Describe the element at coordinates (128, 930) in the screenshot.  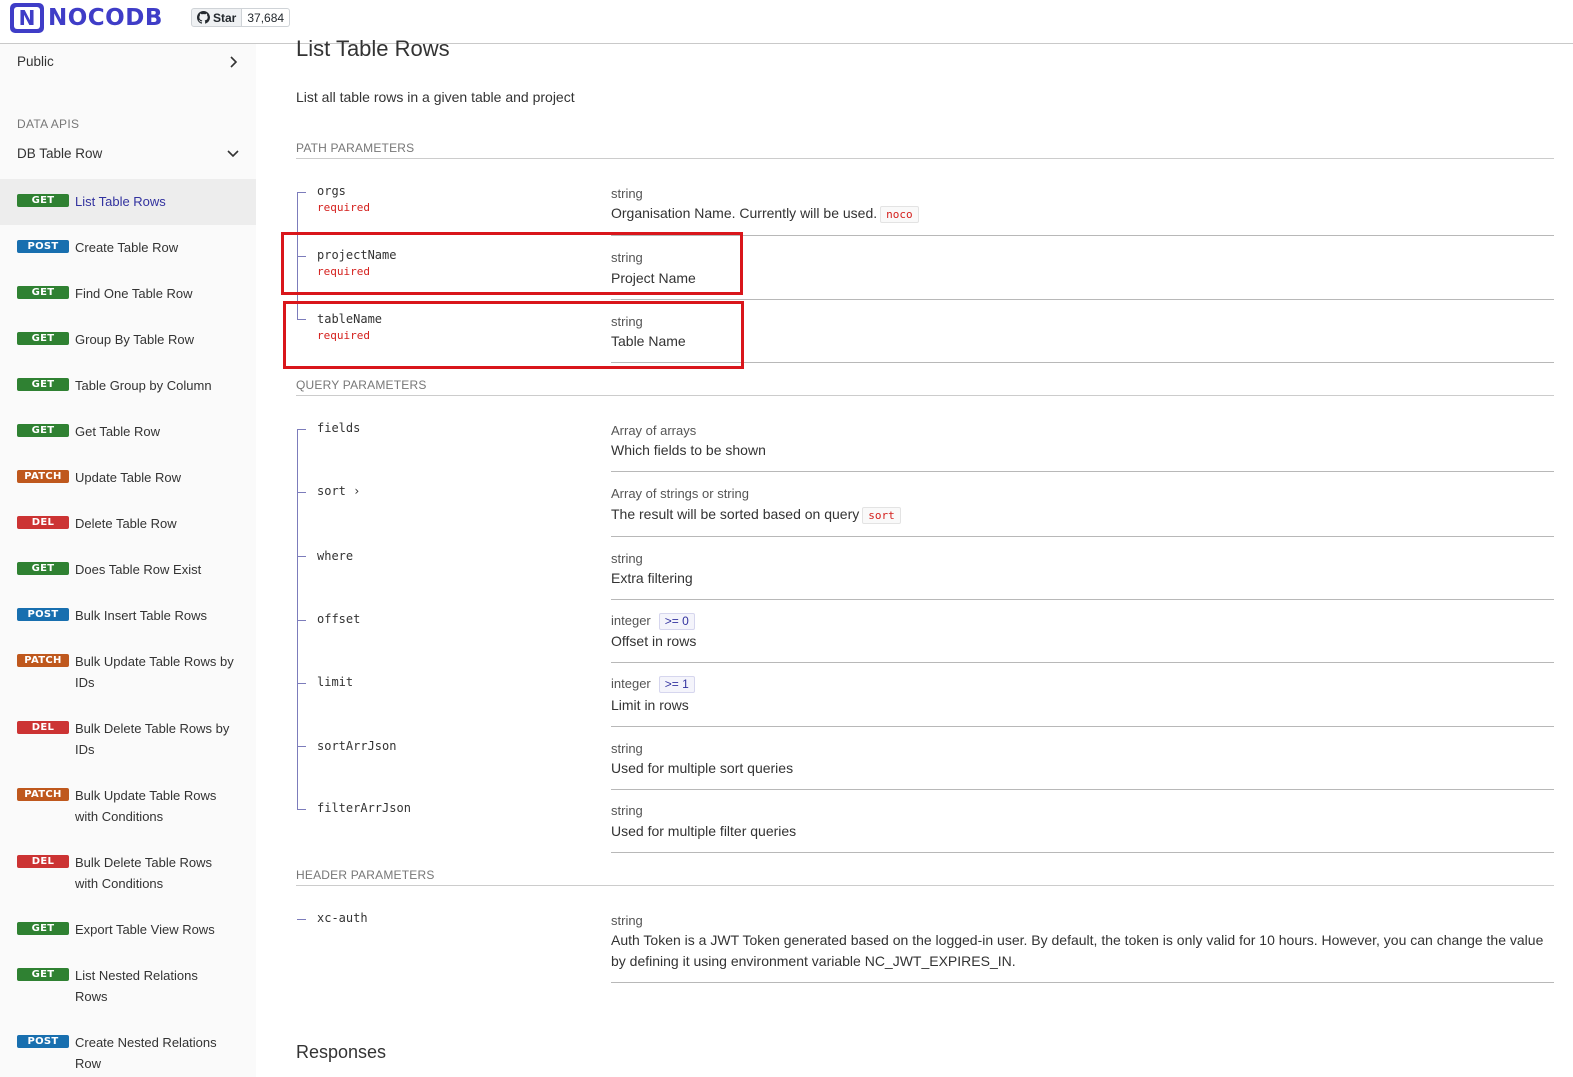
I see `sidebar-item-export-table-view-rows: GET Export Table View Rows` at that location.